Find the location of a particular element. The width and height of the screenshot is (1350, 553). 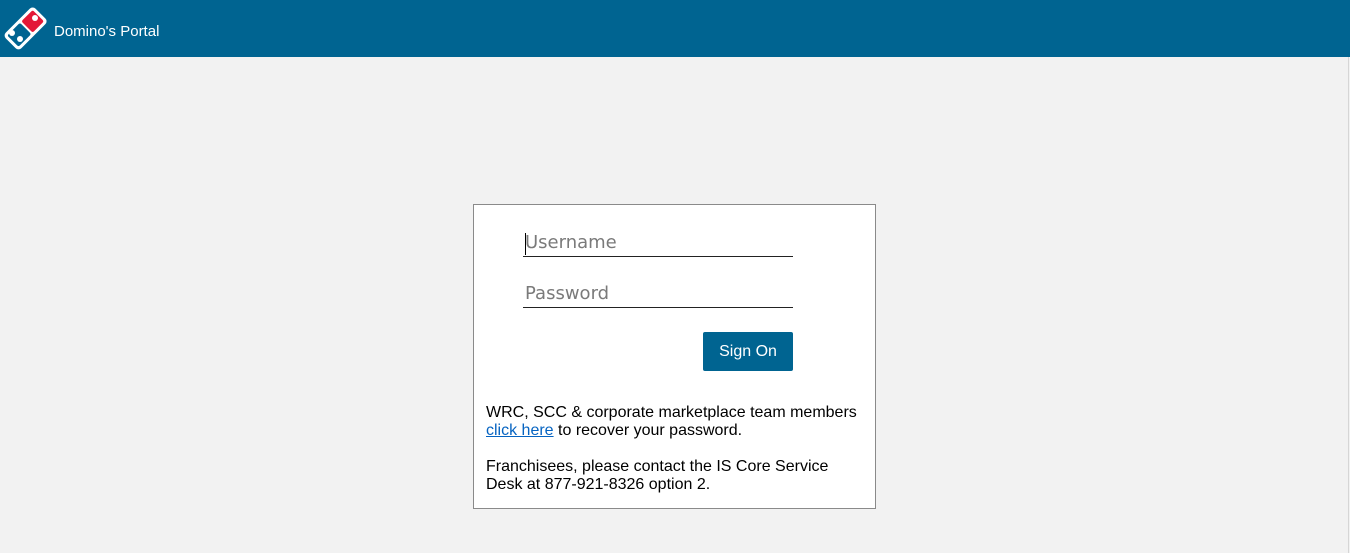

dominos-logo-icon is located at coordinates (27, 27).